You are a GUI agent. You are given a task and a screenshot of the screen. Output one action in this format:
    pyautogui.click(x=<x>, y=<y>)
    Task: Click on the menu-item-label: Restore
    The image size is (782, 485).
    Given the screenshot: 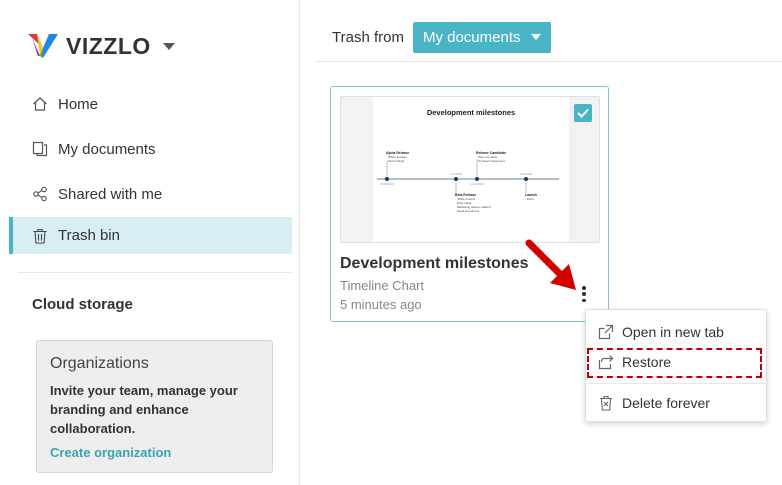 What is the action you would take?
    pyautogui.click(x=647, y=362)
    